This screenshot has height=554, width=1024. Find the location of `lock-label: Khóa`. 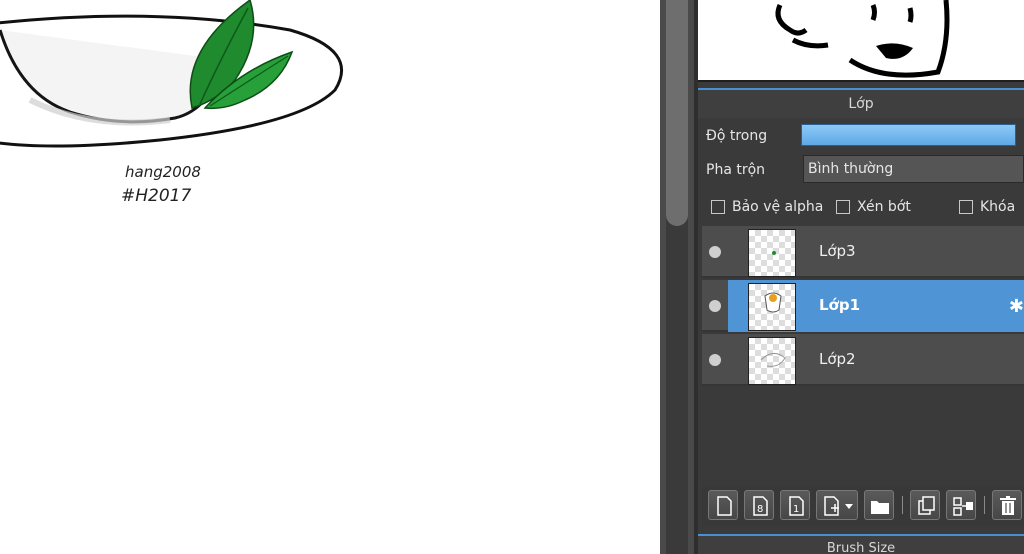

lock-label: Khóa is located at coordinates (998, 207).